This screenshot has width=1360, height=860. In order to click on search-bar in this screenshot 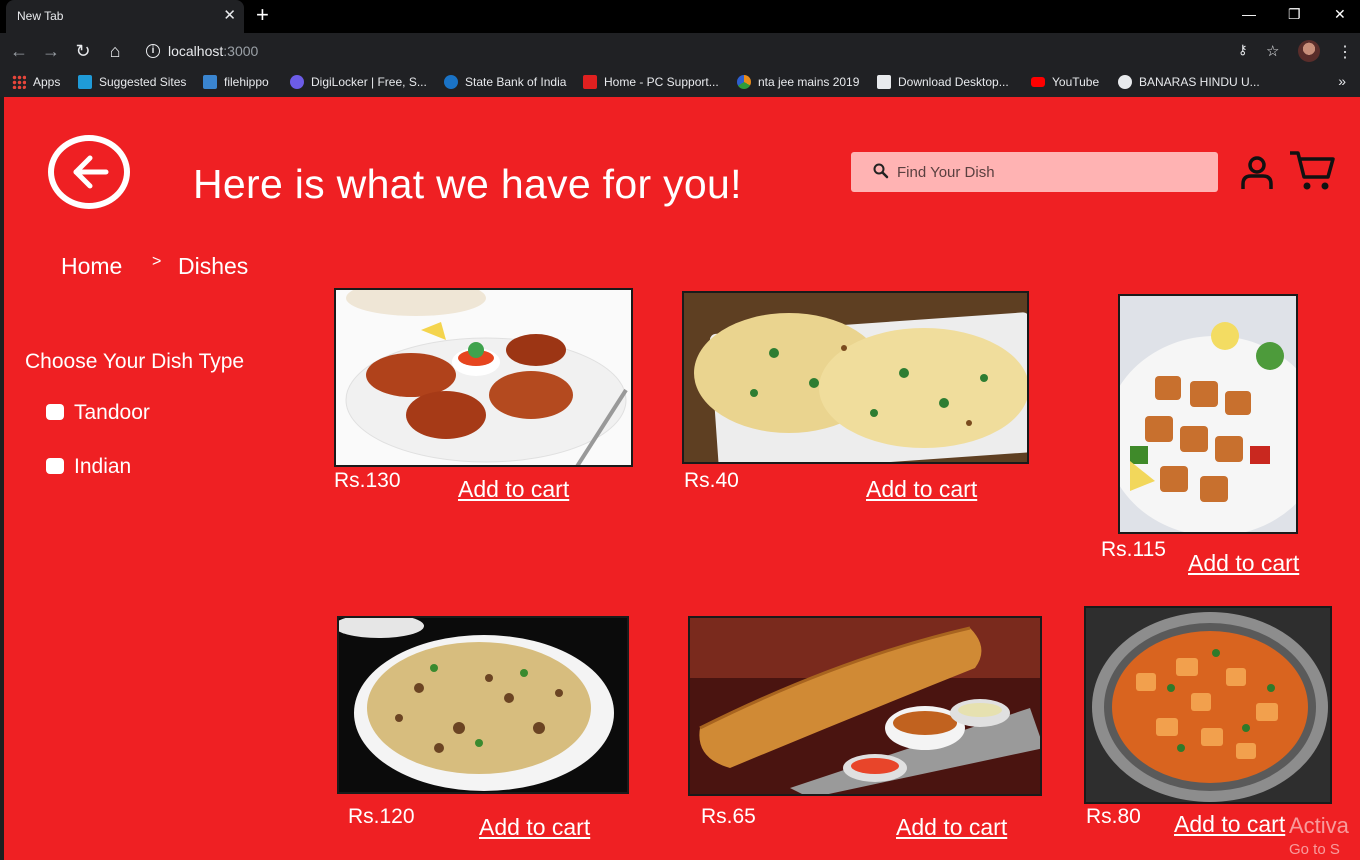, I will do `click(1034, 172)`.